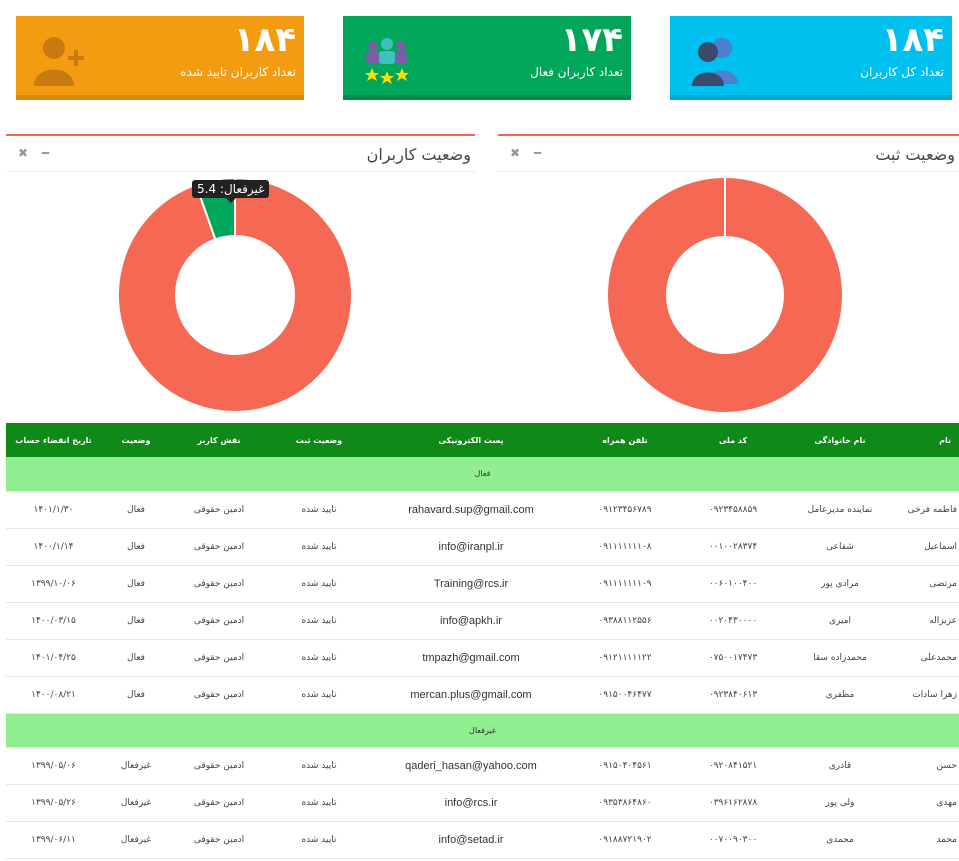 This screenshot has width=959, height=861. Describe the element at coordinates (733, 621) in the screenshot. I see `table-cell: ۰۰۲۰۴۳۰۰۰۰` at that location.